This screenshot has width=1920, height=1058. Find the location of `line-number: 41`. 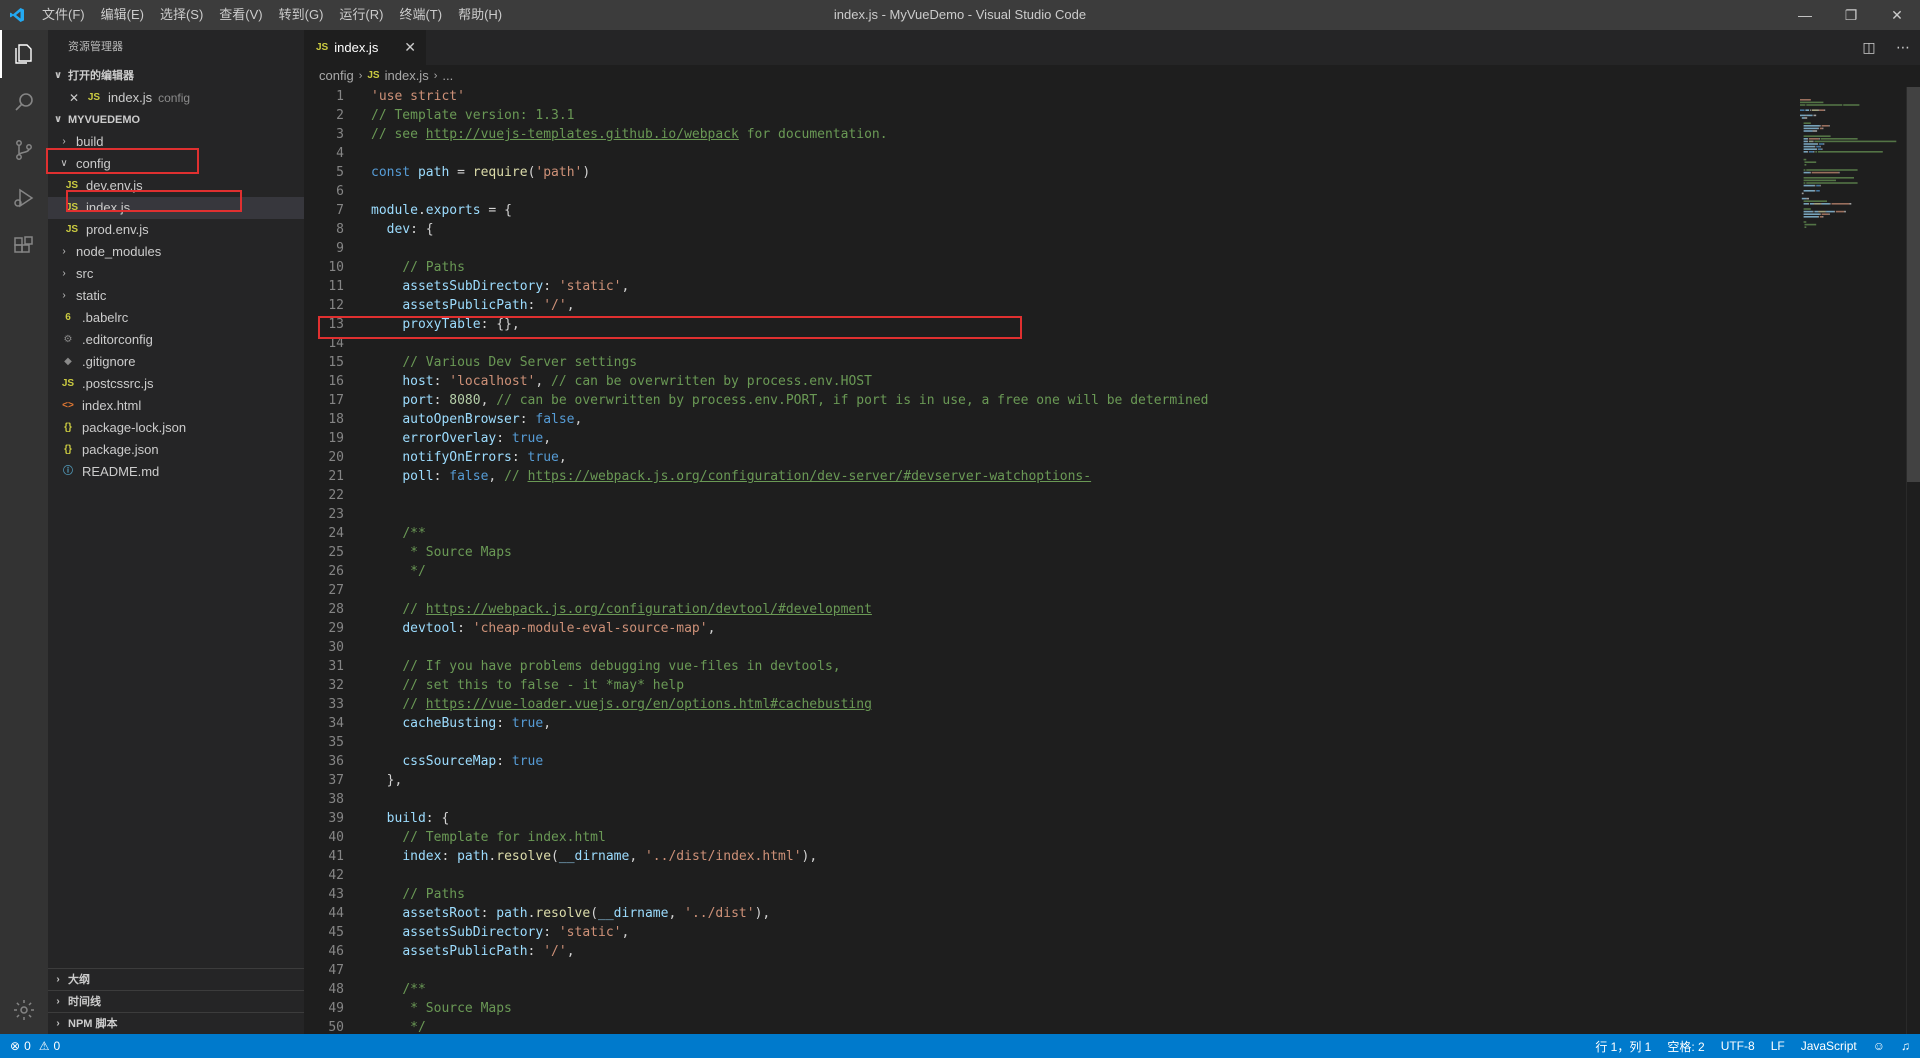

line-number: 41 is located at coordinates (336, 856).